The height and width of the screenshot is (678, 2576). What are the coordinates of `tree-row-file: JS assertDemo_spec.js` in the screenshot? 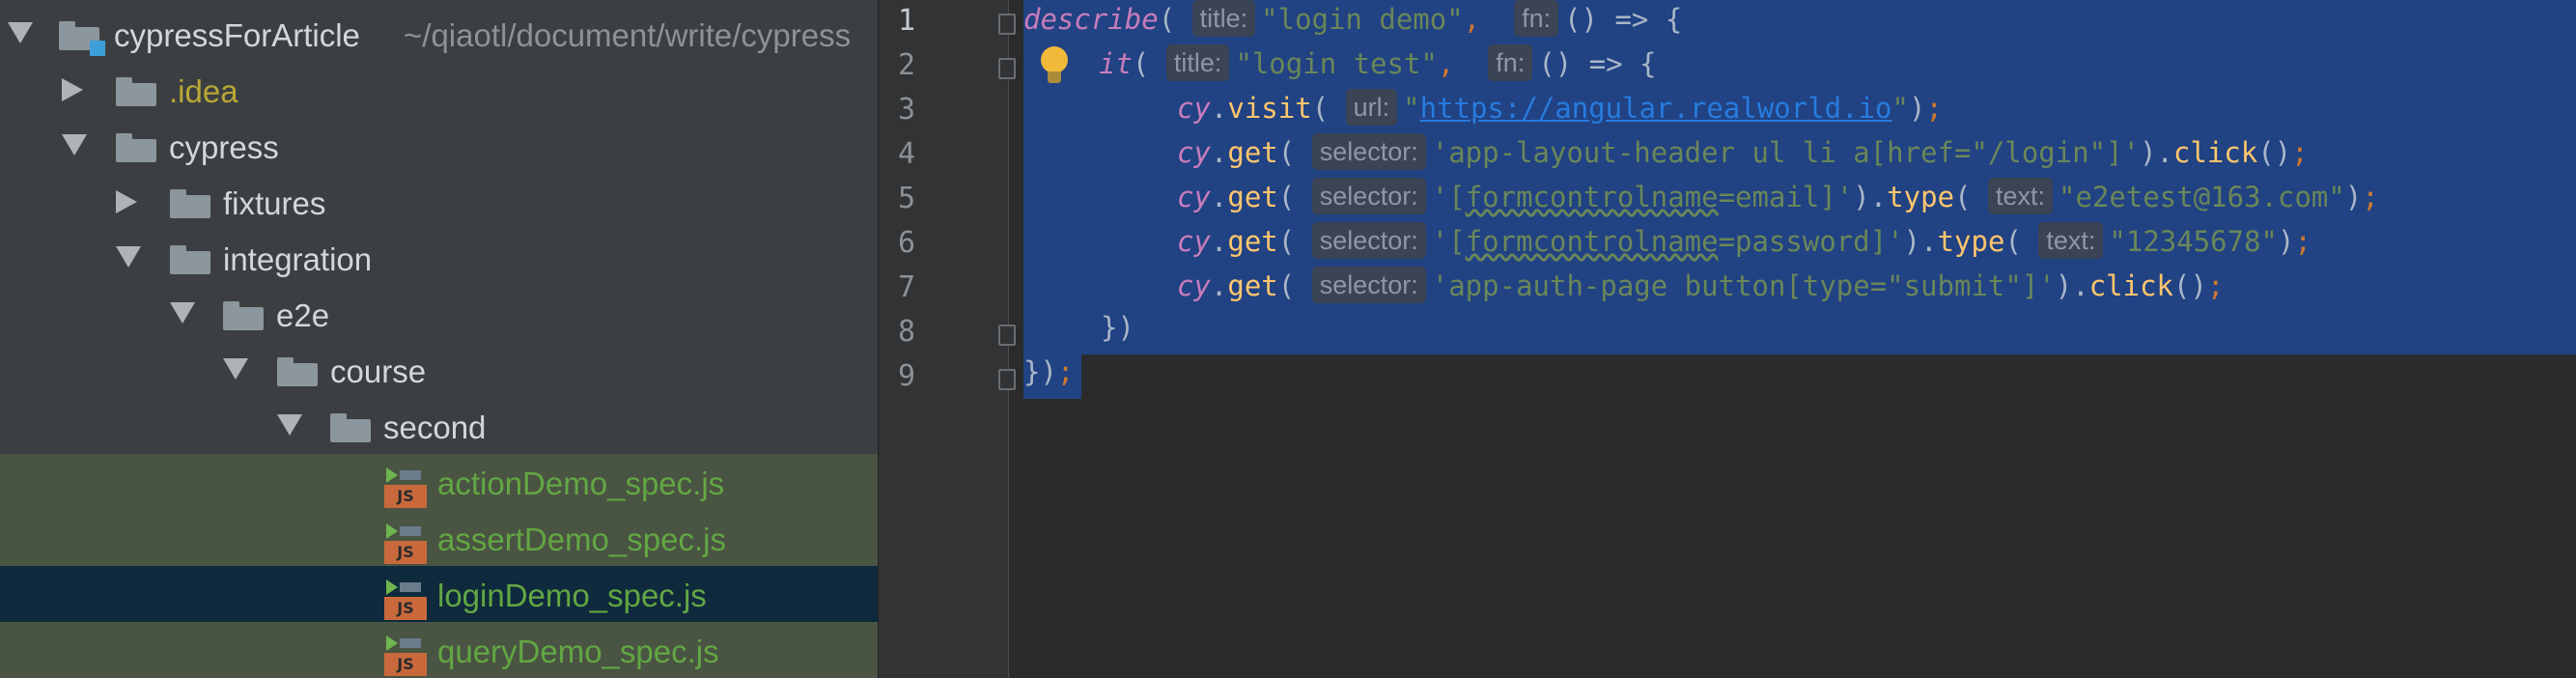 It's located at (439, 538).